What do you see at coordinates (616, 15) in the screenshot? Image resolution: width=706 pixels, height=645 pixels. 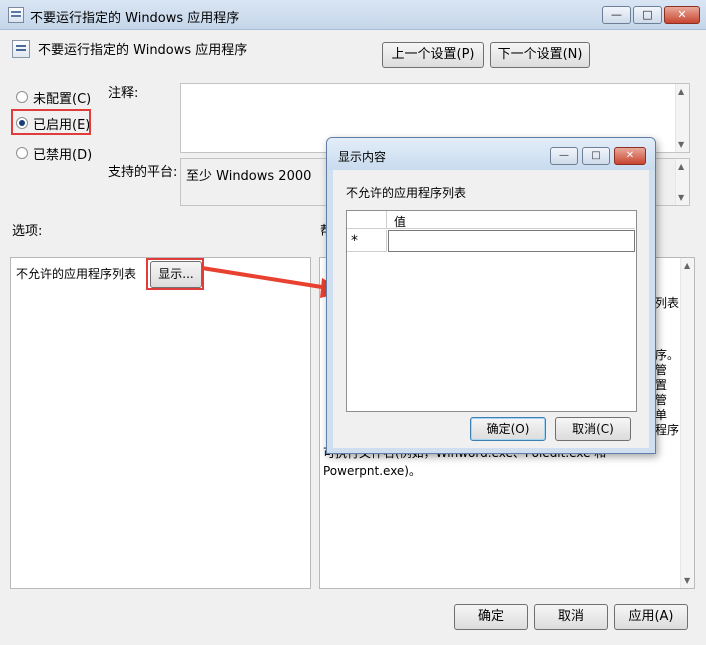 I see `minimize-button: —` at bounding box center [616, 15].